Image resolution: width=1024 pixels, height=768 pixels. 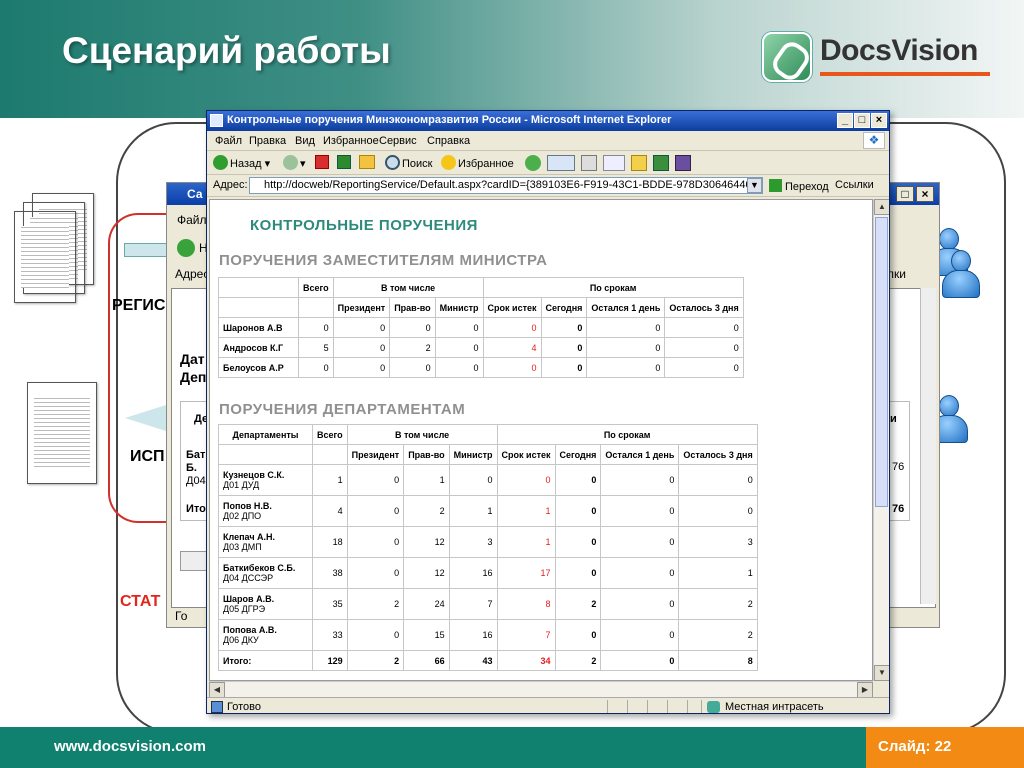 I want to click on zone-text: Местная интрасеть, so click(x=774, y=707).